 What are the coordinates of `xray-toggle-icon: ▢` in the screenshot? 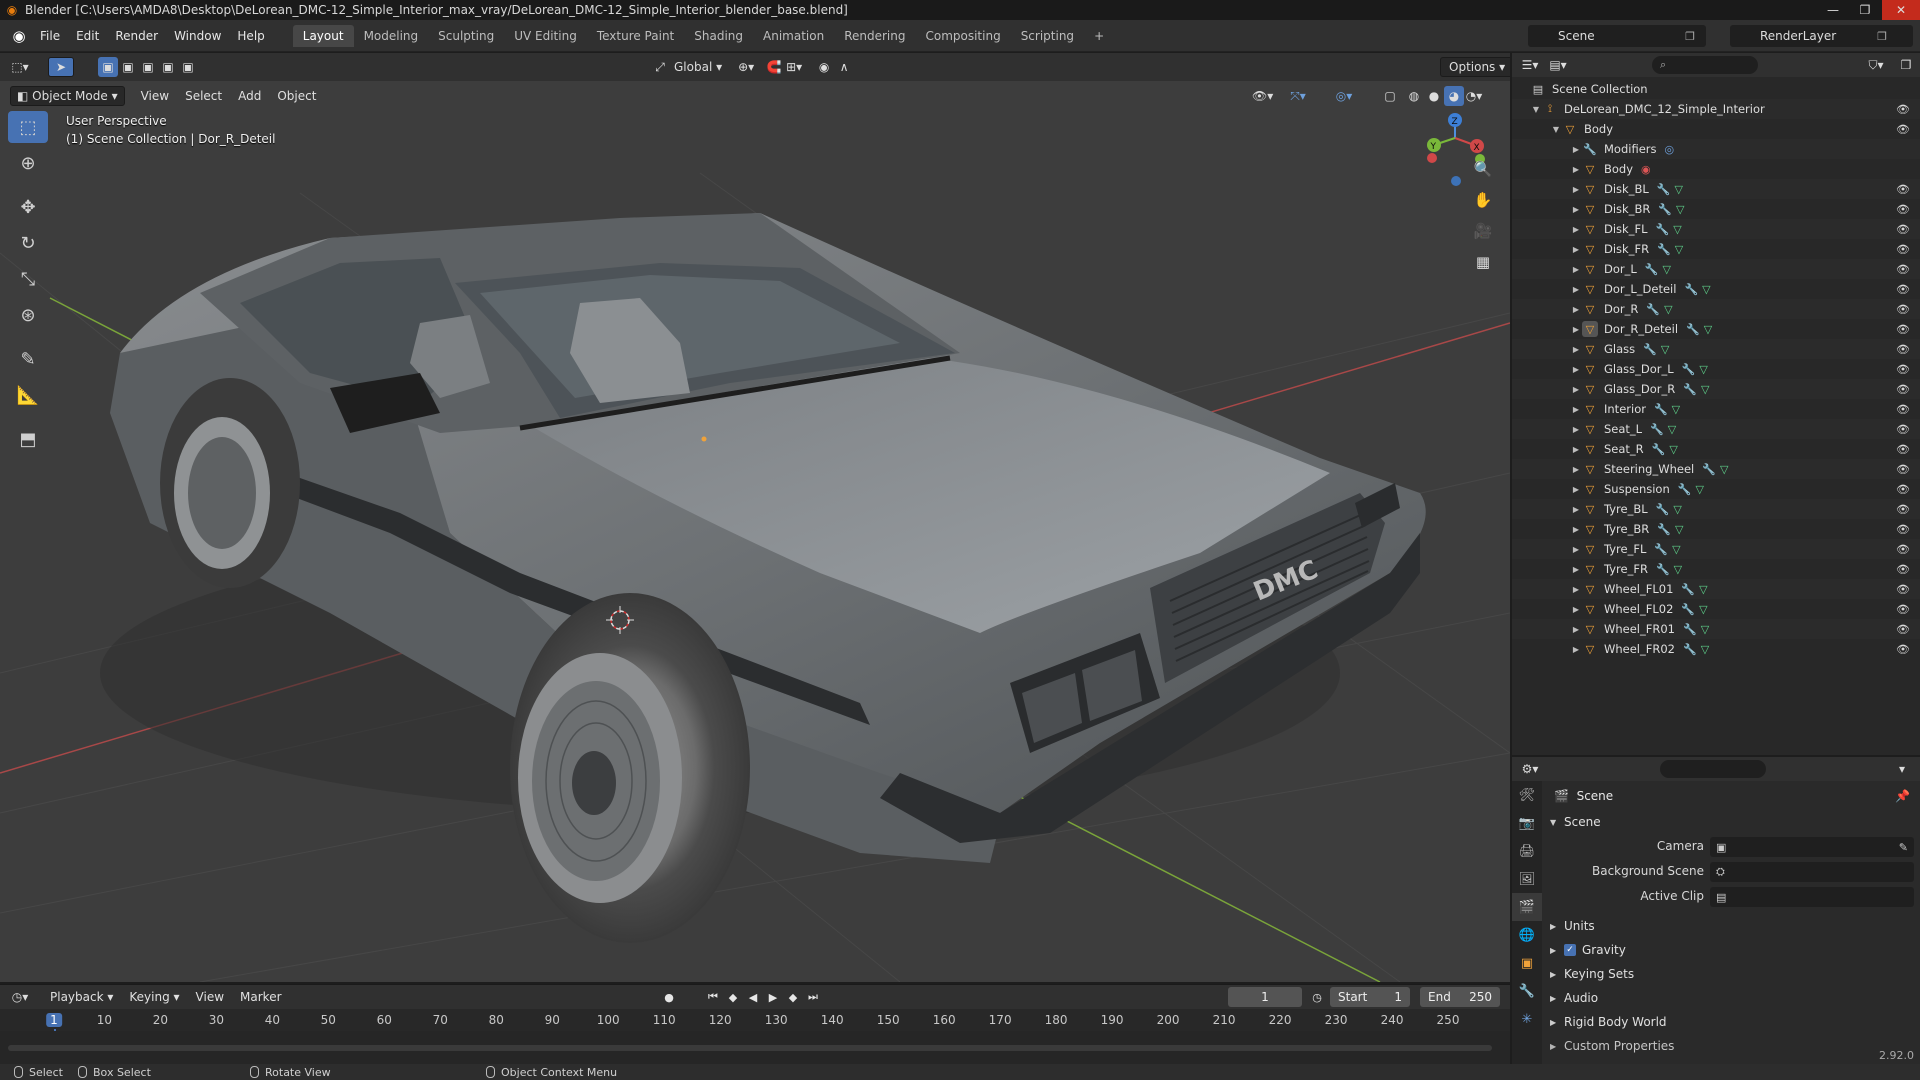 It's located at (1390, 96).